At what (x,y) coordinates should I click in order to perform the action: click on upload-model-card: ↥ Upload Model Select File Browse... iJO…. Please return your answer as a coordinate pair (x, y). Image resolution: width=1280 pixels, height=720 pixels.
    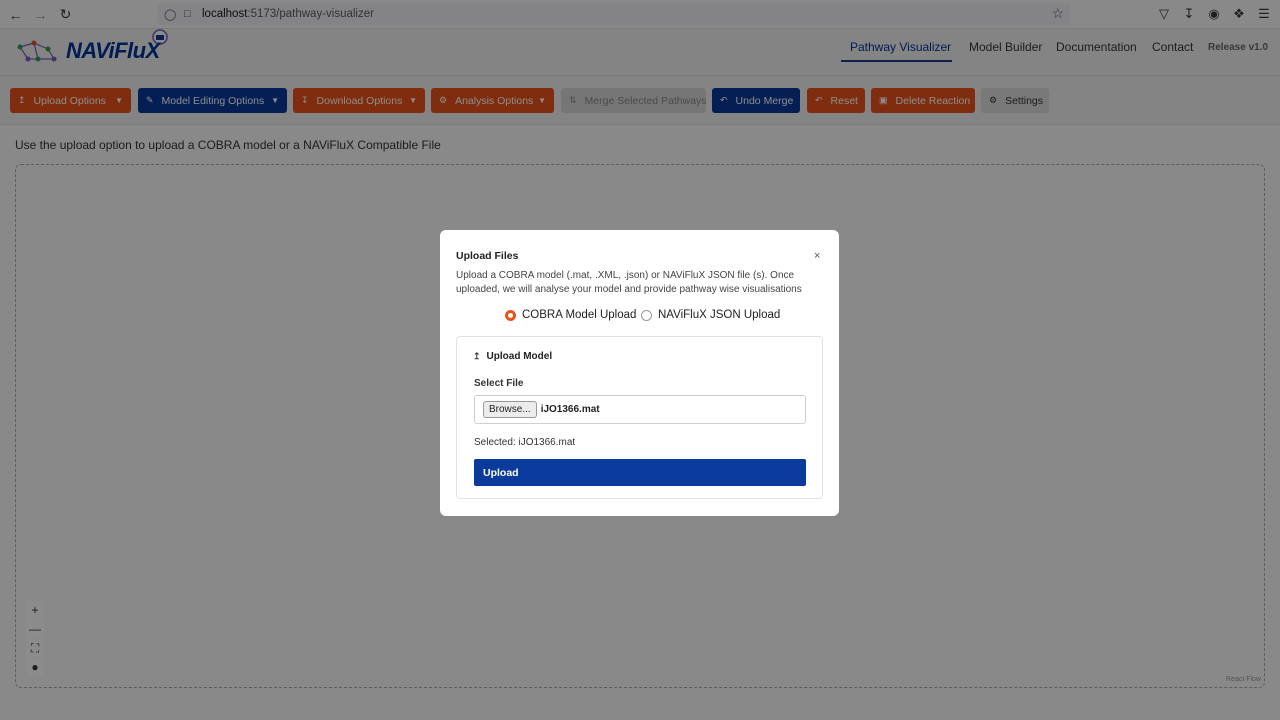
    Looking at the image, I should click on (639, 417).